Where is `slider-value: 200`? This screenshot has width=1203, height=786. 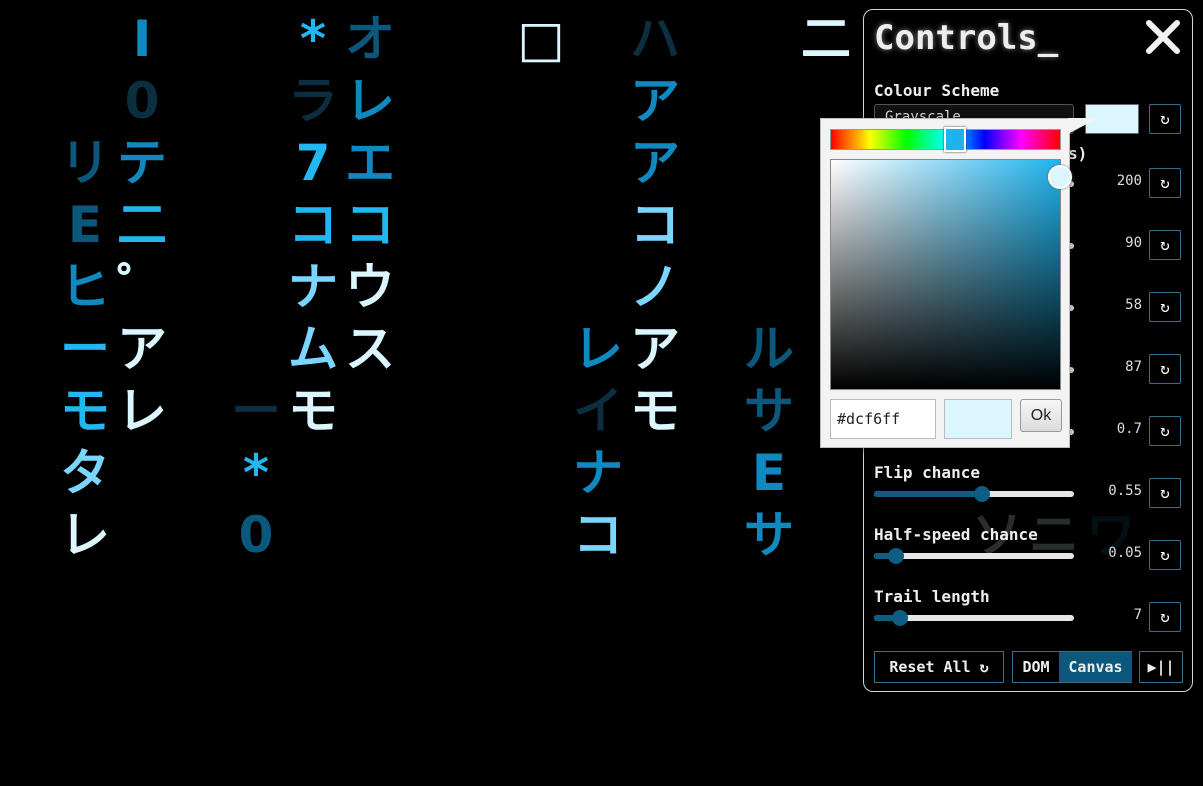
slider-value: 200 is located at coordinates (1129, 181).